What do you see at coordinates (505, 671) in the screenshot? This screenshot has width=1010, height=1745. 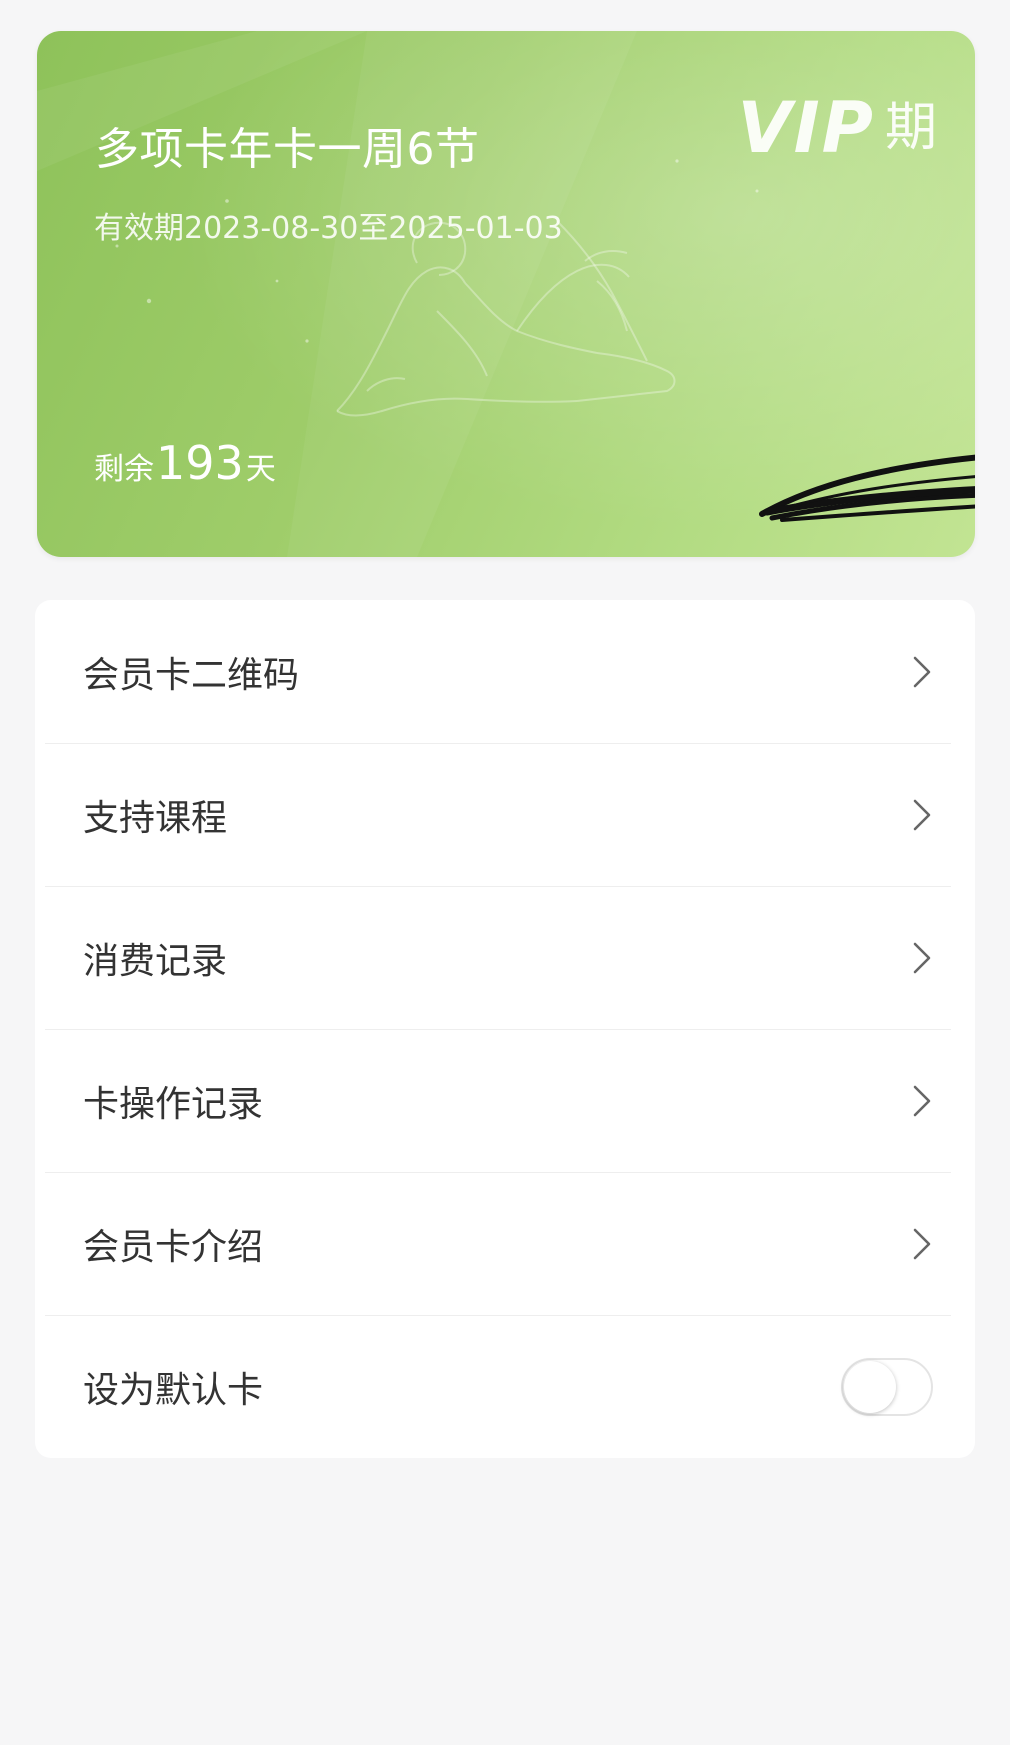 I see `menu-item-qr-code: 会员卡二维码` at bounding box center [505, 671].